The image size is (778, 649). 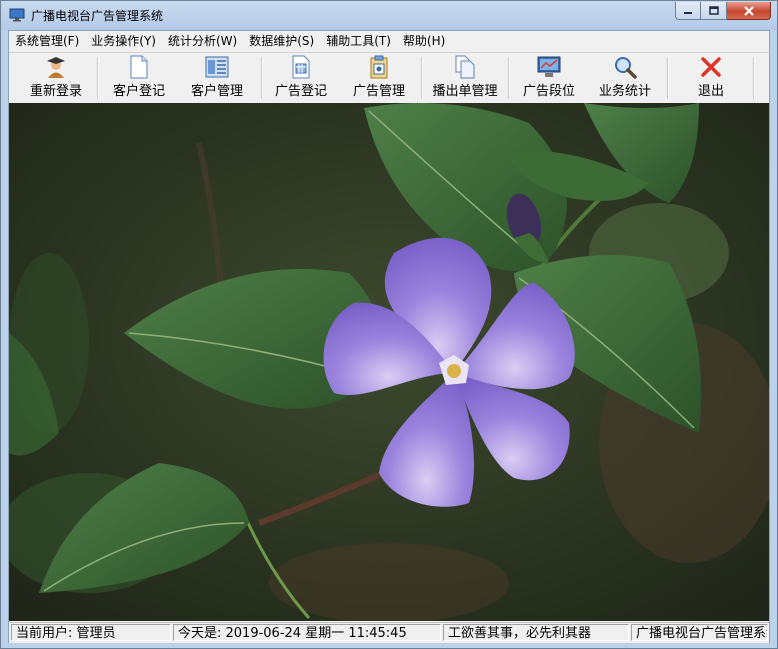 What do you see at coordinates (549, 78) in the screenshot?
I see `ad-slot-button: 广告段位` at bounding box center [549, 78].